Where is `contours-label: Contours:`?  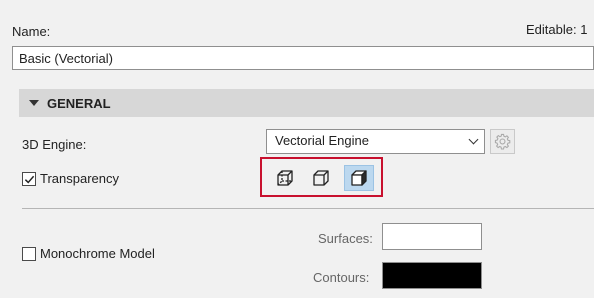
contours-label: Contours: is located at coordinates (341, 277).